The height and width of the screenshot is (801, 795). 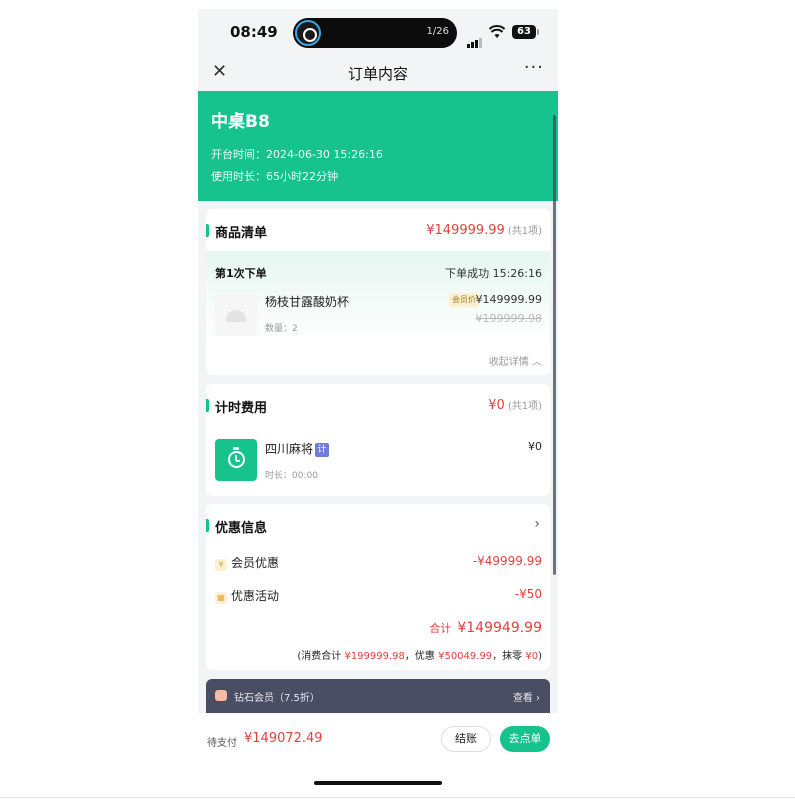 What do you see at coordinates (297, 154) in the screenshot?
I see `open-time: 开台时间：2024-06-30 15:26:16` at bounding box center [297, 154].